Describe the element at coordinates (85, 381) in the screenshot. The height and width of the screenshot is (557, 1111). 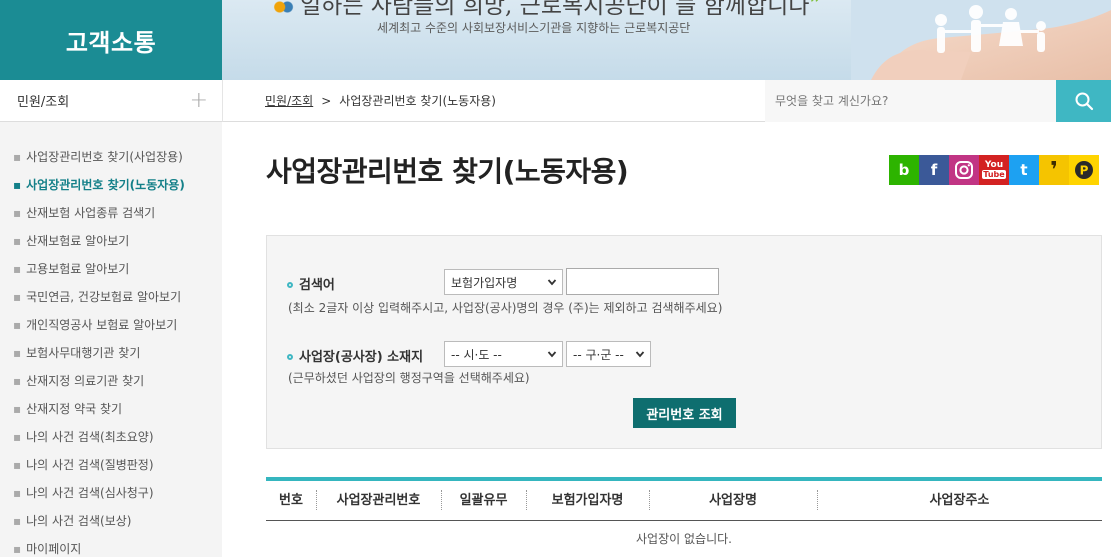
I see `sidebar-item-label: 산재지정 의료기관 찾기` at that location.